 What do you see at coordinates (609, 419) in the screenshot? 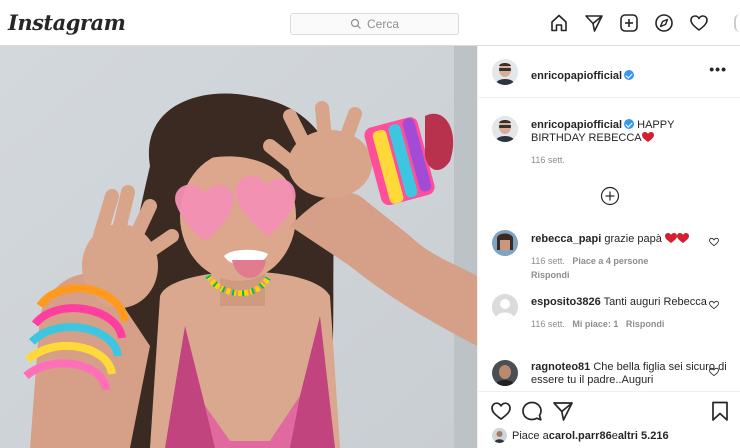
I see `post-actions-bar: Piace a carol.parr86 e altri 5.216` at bounding box center [609, 419].